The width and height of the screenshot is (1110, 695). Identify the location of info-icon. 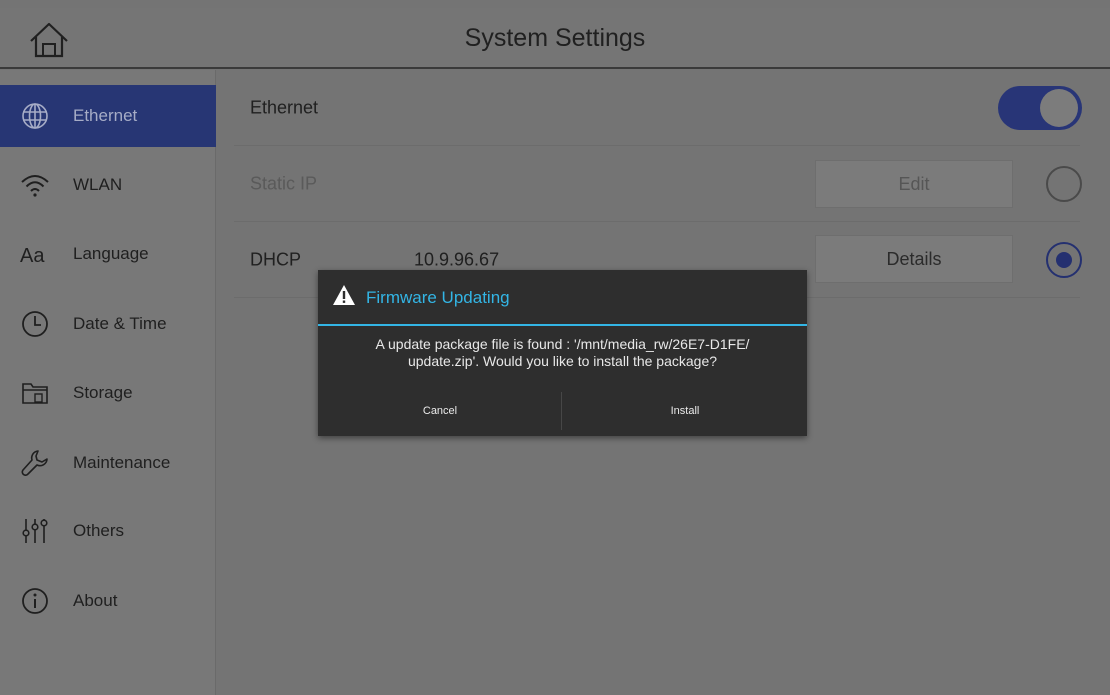
(35, 601).